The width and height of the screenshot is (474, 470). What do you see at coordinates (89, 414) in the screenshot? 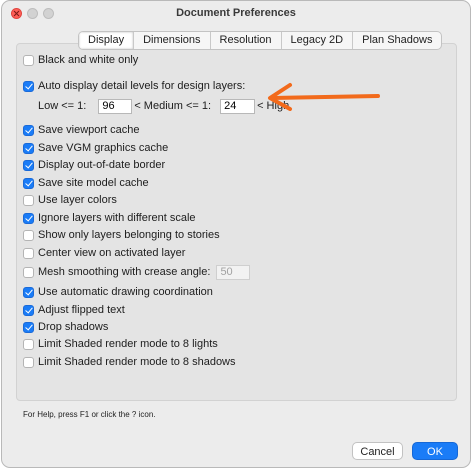
I see `help-text: For Help, press F1 or click the ? icon.` at bounding box center [89, 414].